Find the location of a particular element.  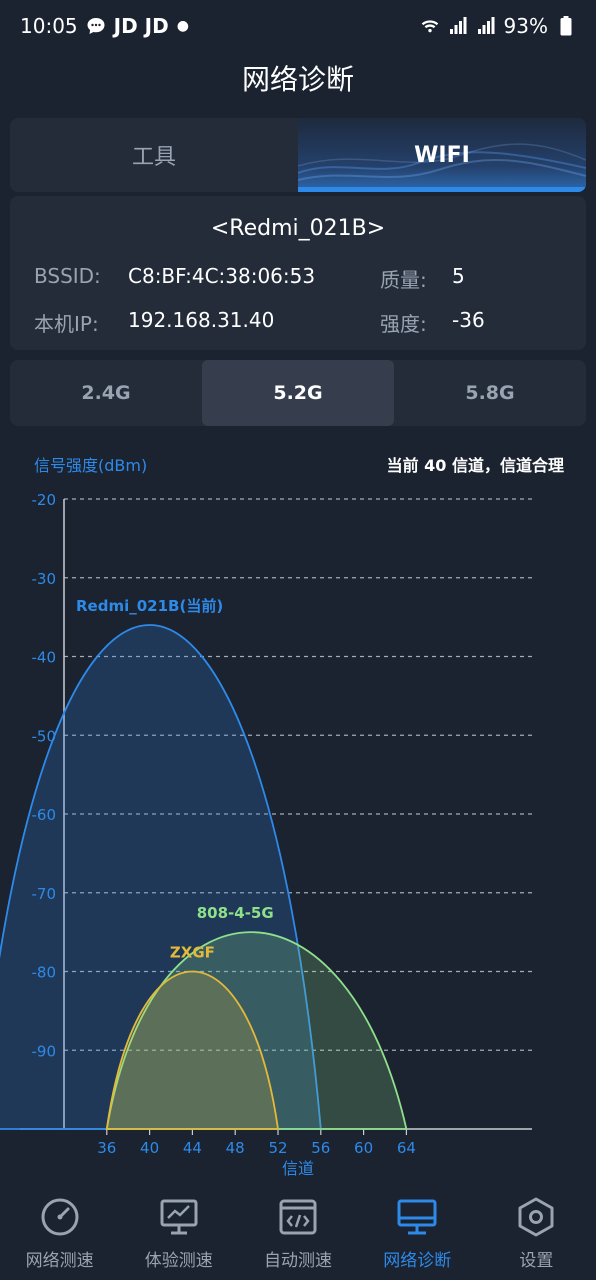

code-window-icon is located at coordinates (298, 1216).